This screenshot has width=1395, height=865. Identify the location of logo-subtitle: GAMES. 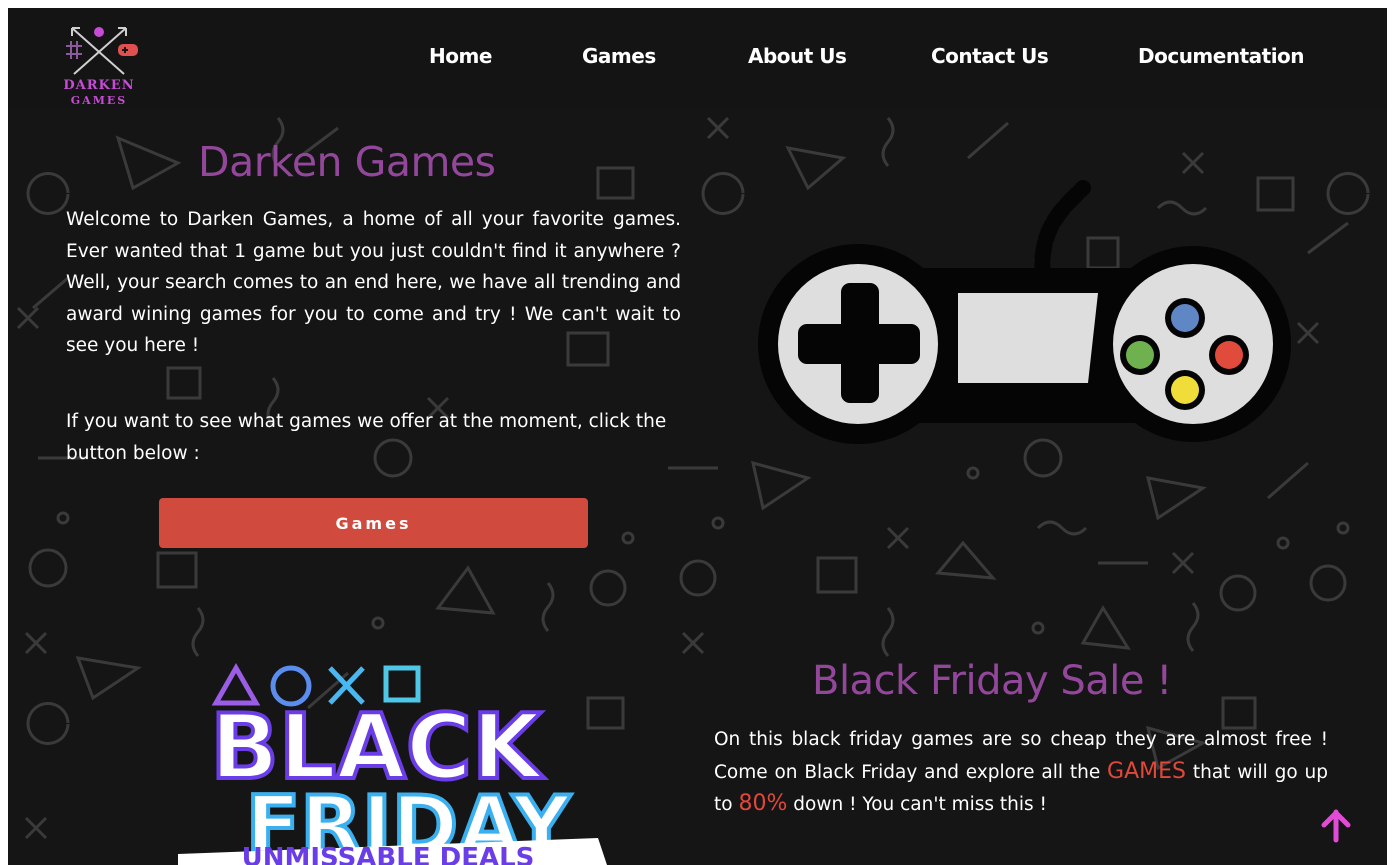
(99, 100).